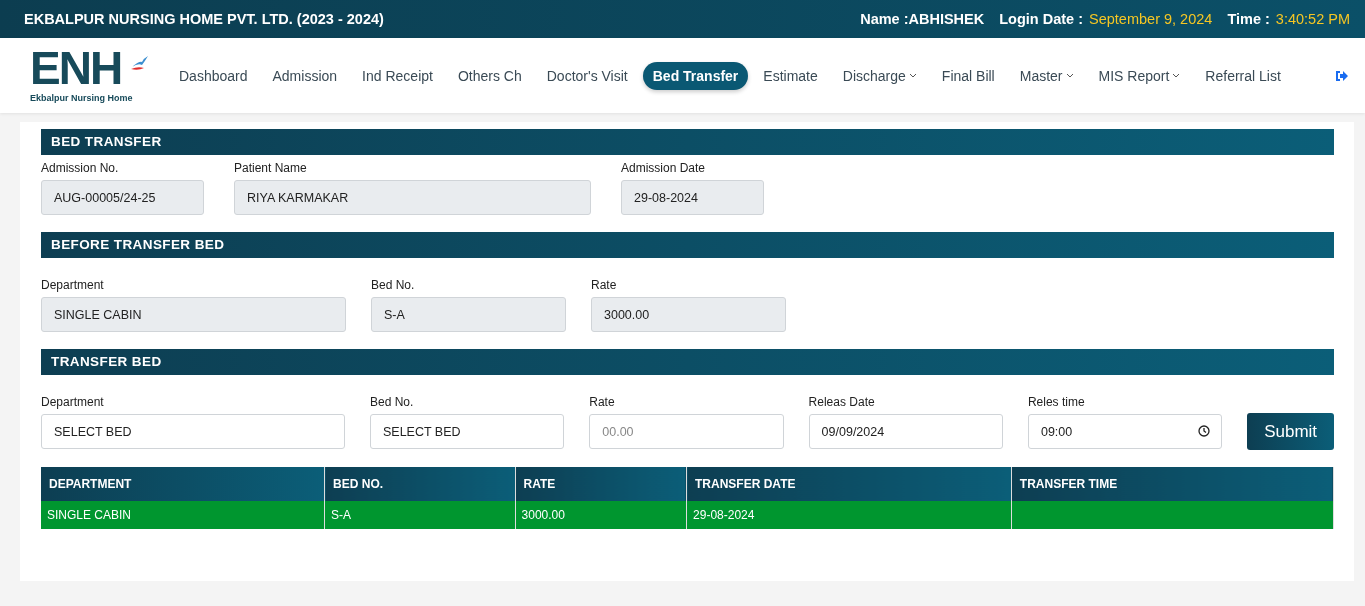  What do you see at coordinates (82, 97) in the screenshot?
I see `logo-name: Ekbalpur Nursing Home` at bounding box center [82, 97].